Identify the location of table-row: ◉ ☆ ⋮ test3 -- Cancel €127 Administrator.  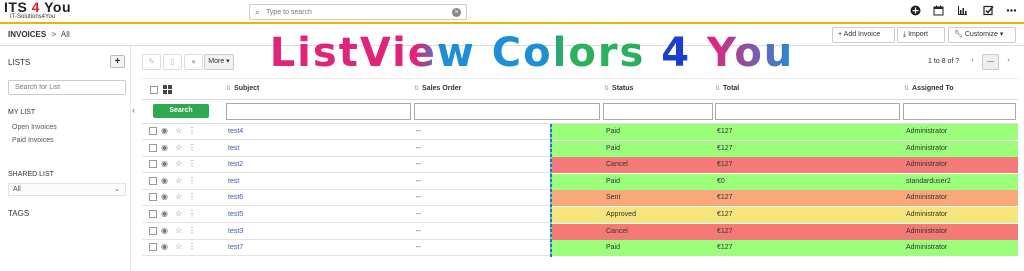
(580, 231).